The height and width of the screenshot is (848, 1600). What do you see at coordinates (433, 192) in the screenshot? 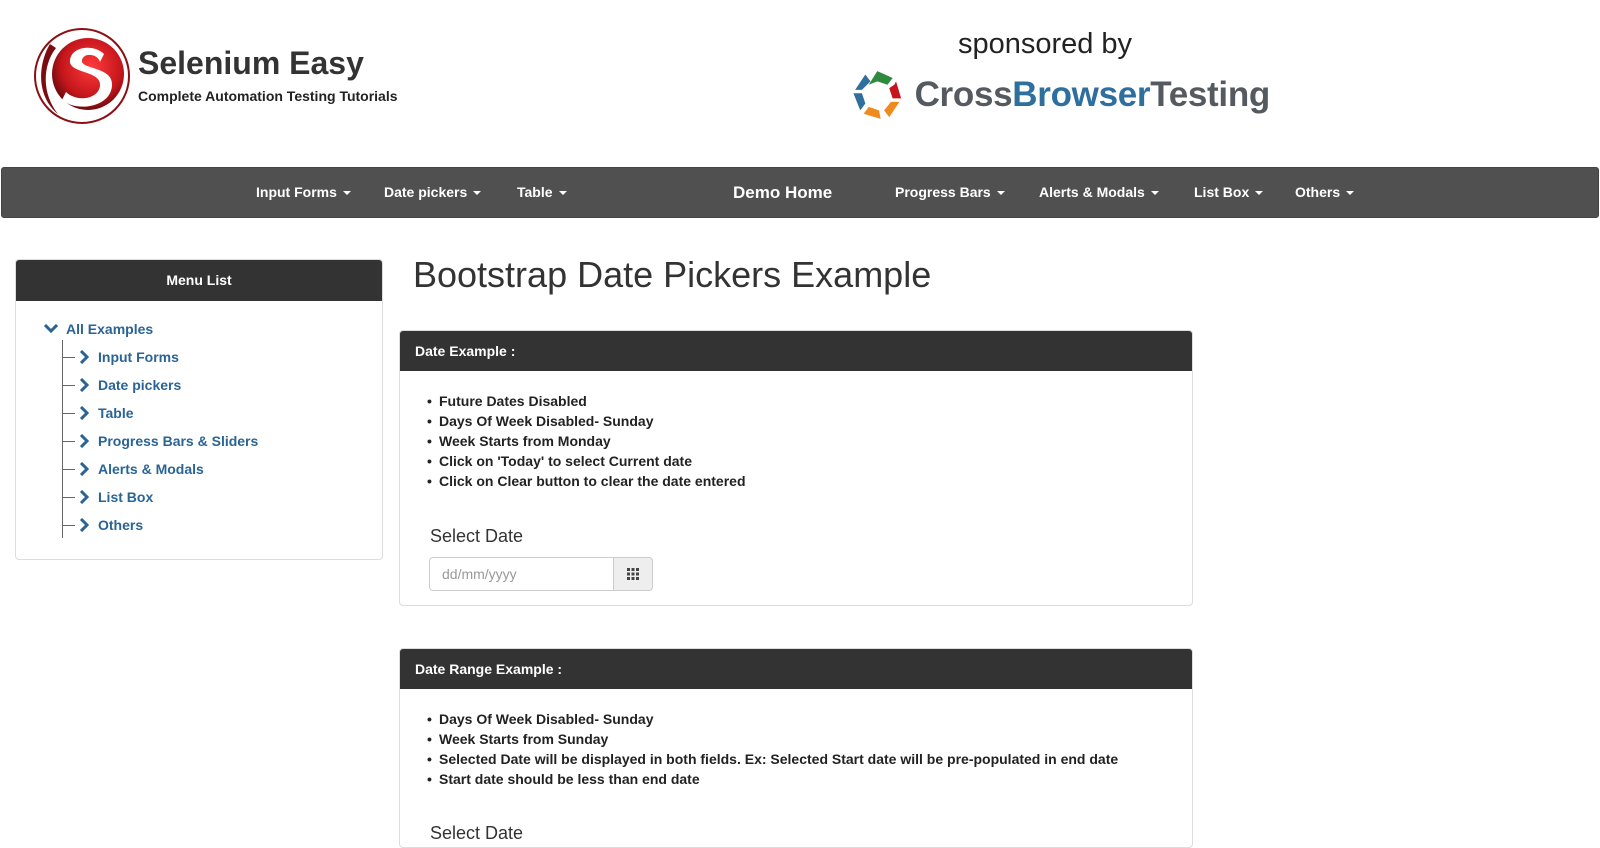
I see `nav-date-pickers: Date pickers` at bounding box center [433, 192].